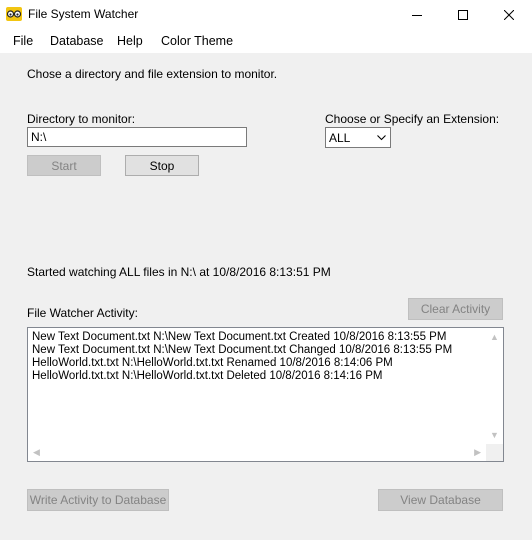 The width and height of the screenshot is (532, 540). I want to click on extension-select: ALL, so click(358, 137).